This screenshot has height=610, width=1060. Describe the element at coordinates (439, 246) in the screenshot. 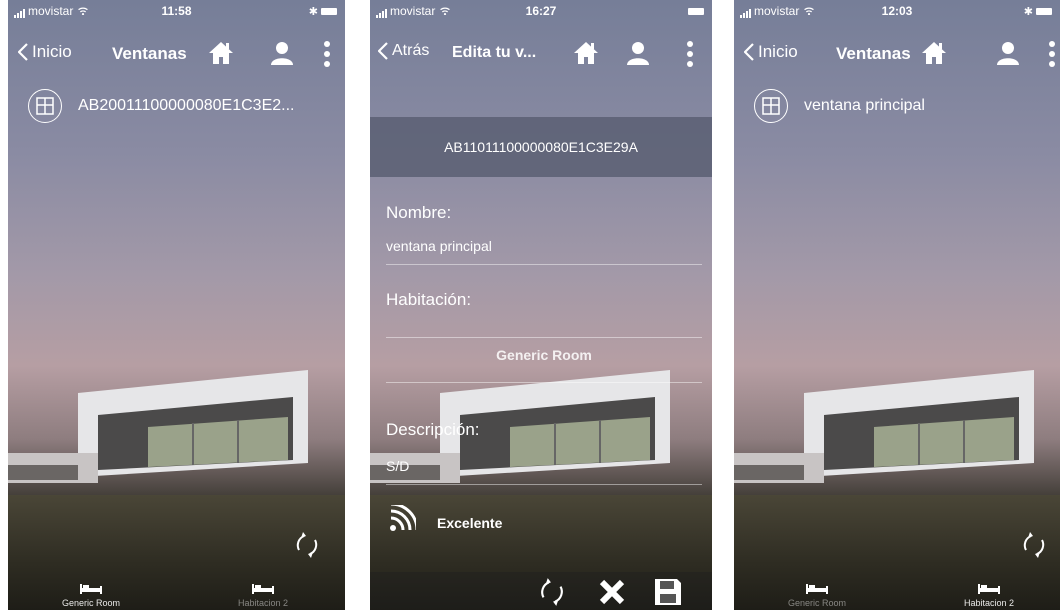

I see `name-input: ventana principal` at that location.